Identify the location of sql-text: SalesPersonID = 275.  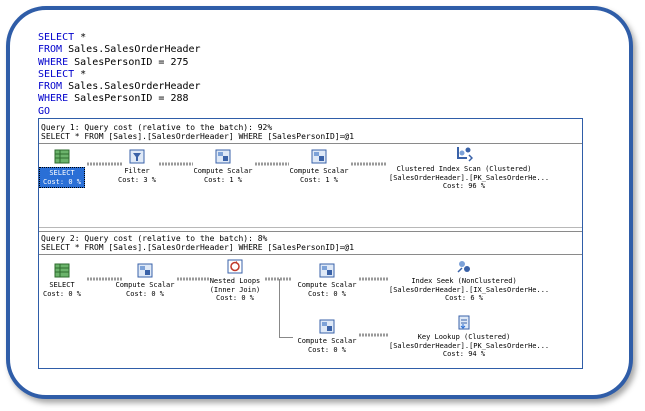
(128, 62).